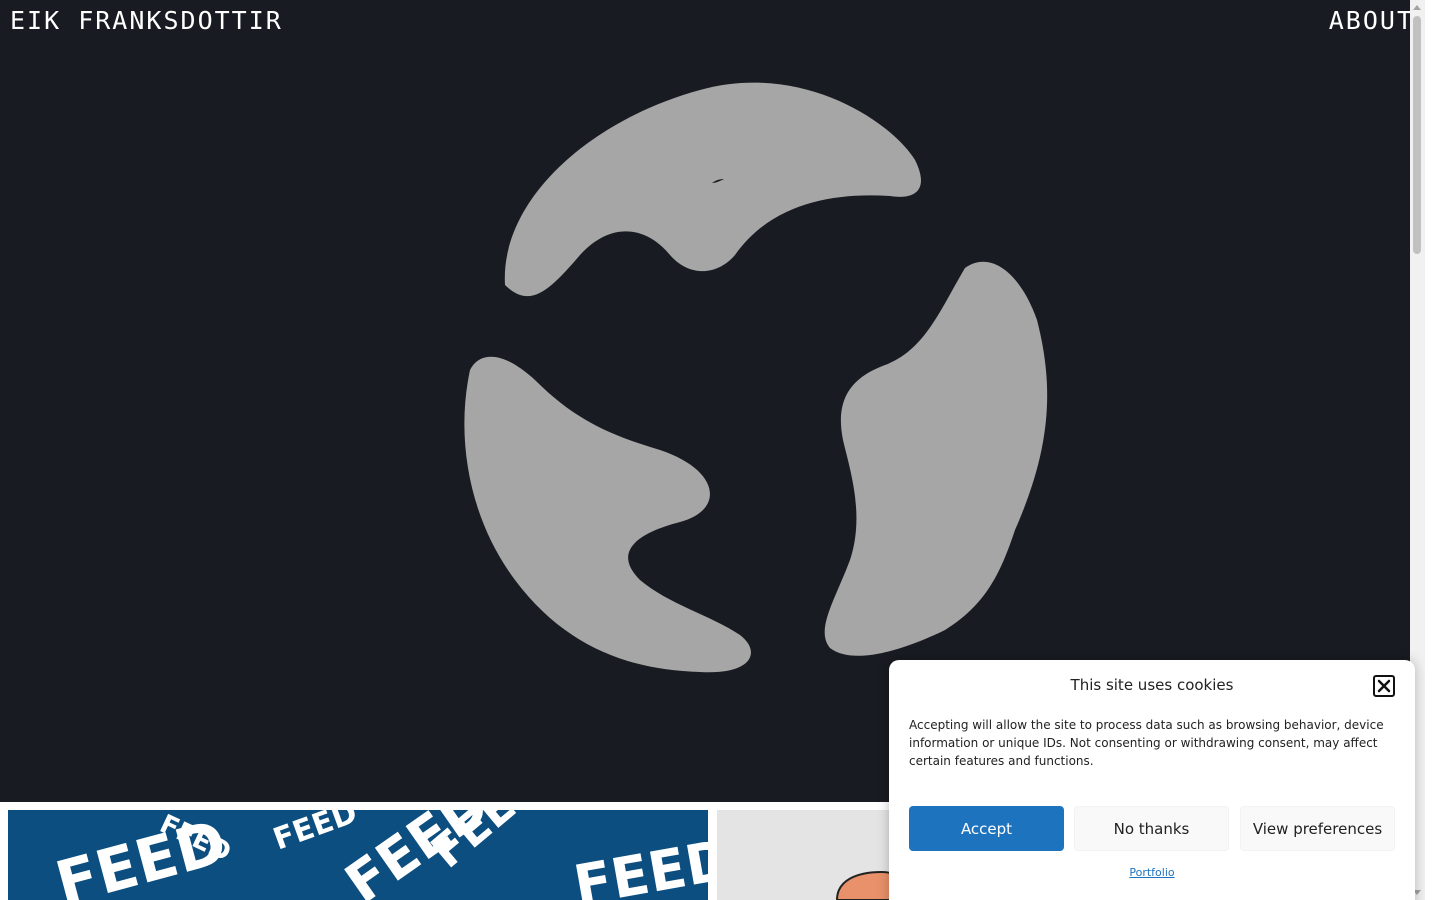 The width and height of the screenshot is (1440, 900). I want to click on accept-cookies-button: Accept, so click(986, 828).